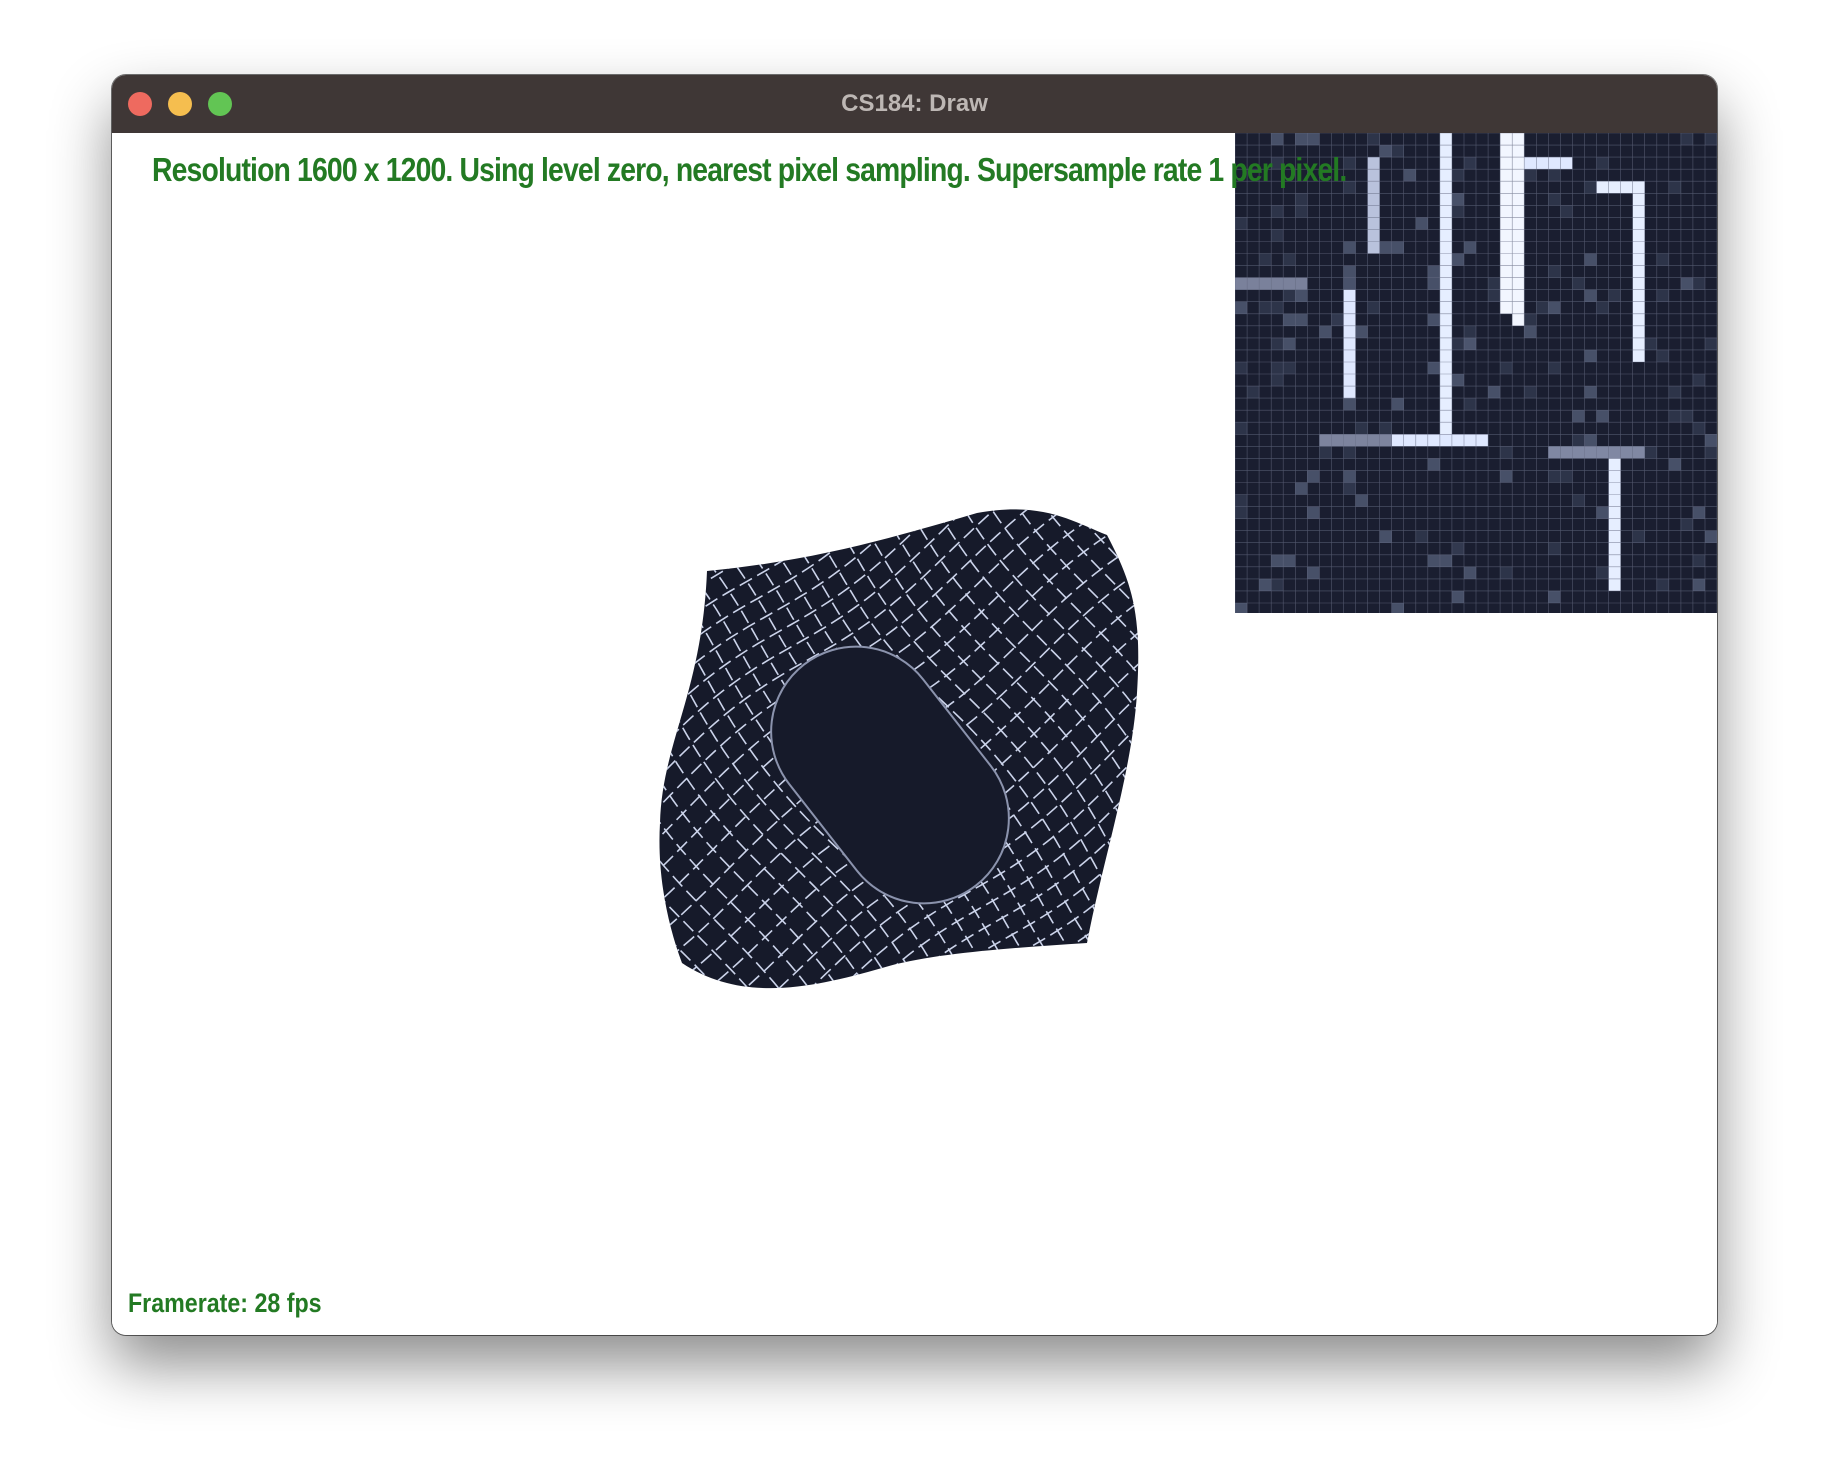 The width and height of the screenshot is (1824, 1480). I want to click on texture-mapped-shape, so click(899, 749).